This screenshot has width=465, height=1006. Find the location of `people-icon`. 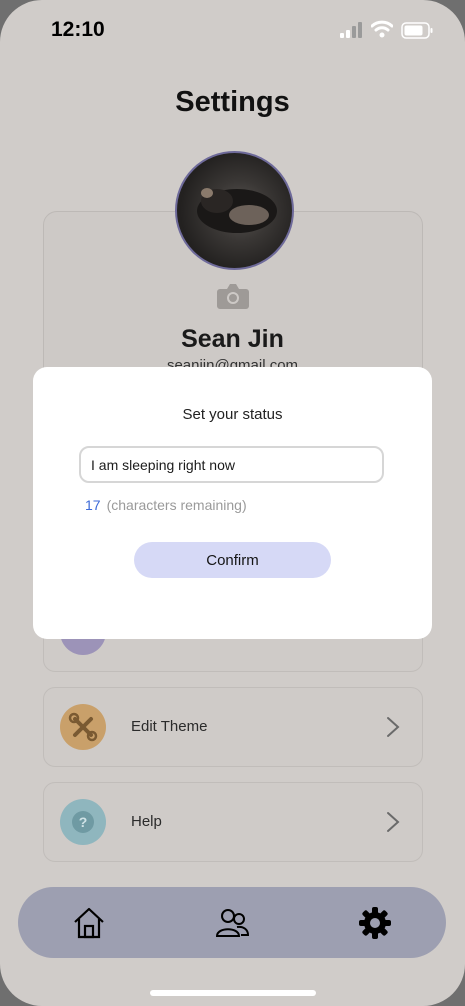

people-icon is located at coordinates (232, 923).